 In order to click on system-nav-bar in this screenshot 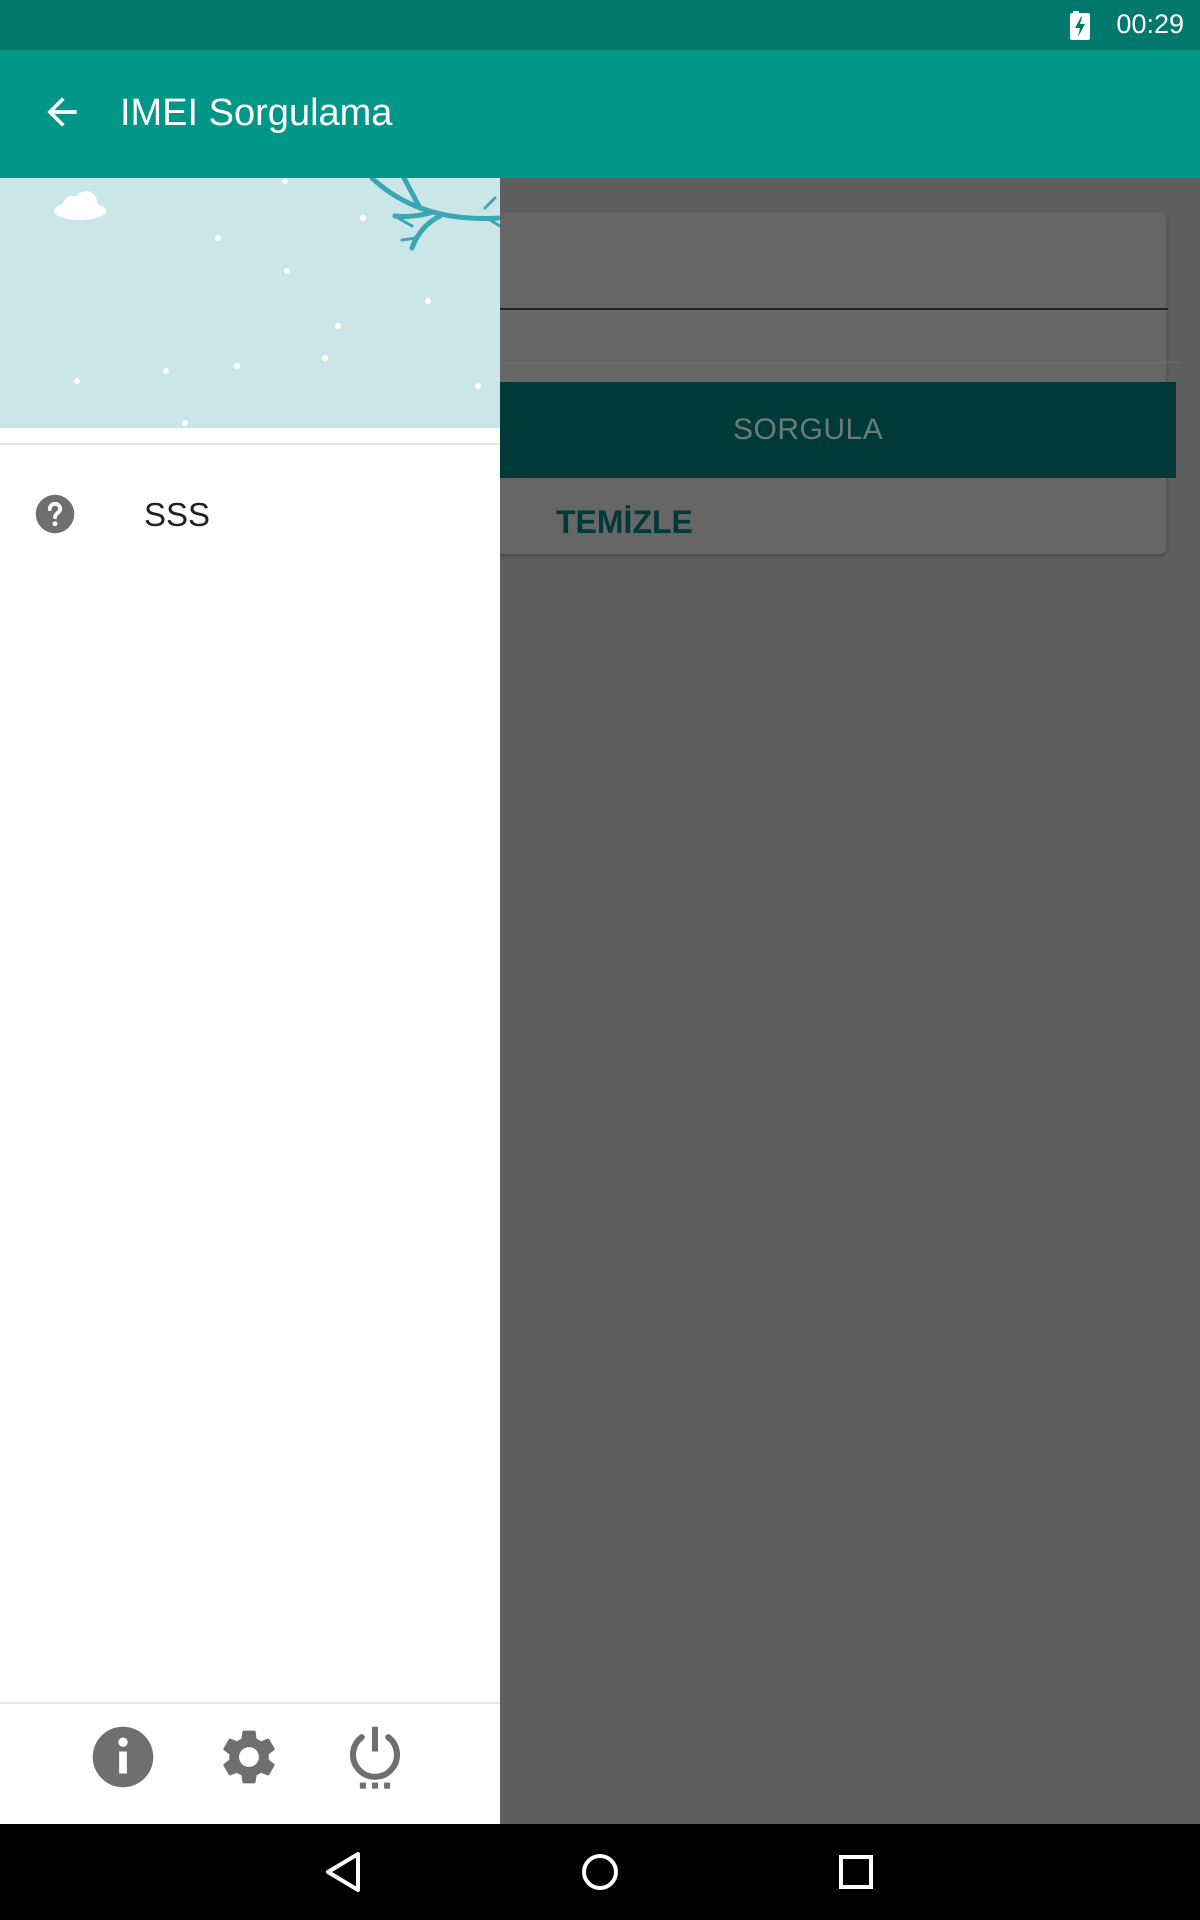, I will do `click(600, 1872)`.